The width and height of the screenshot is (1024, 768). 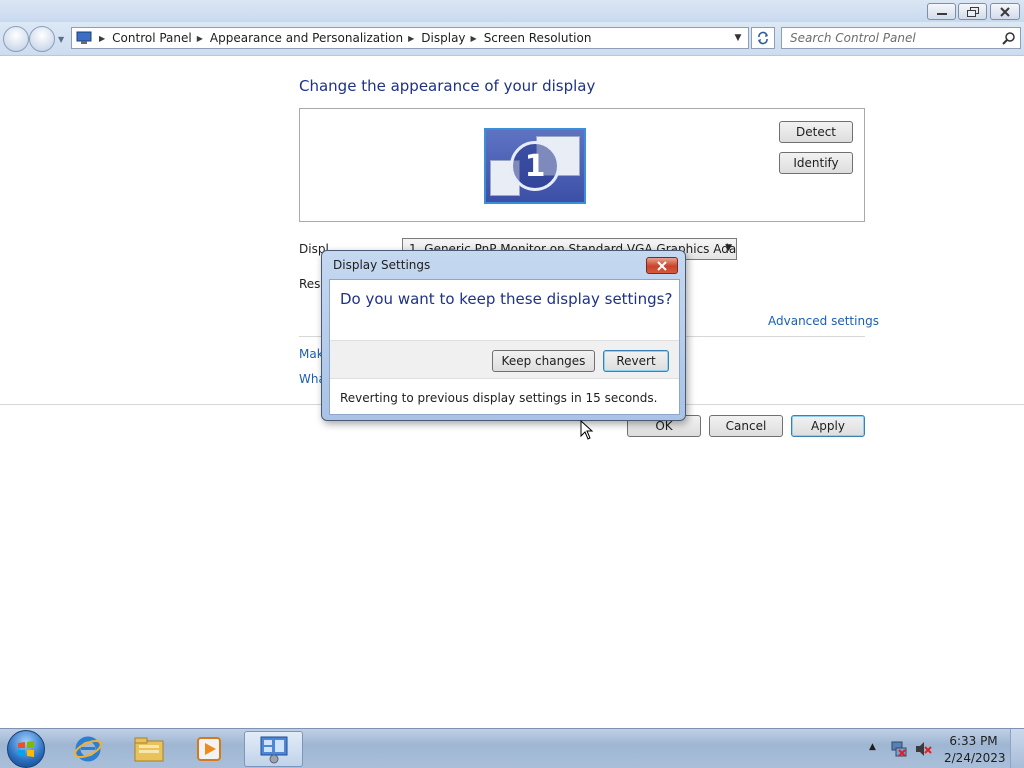 I want to click on dialog-close-button, so click(x=662, y=265).